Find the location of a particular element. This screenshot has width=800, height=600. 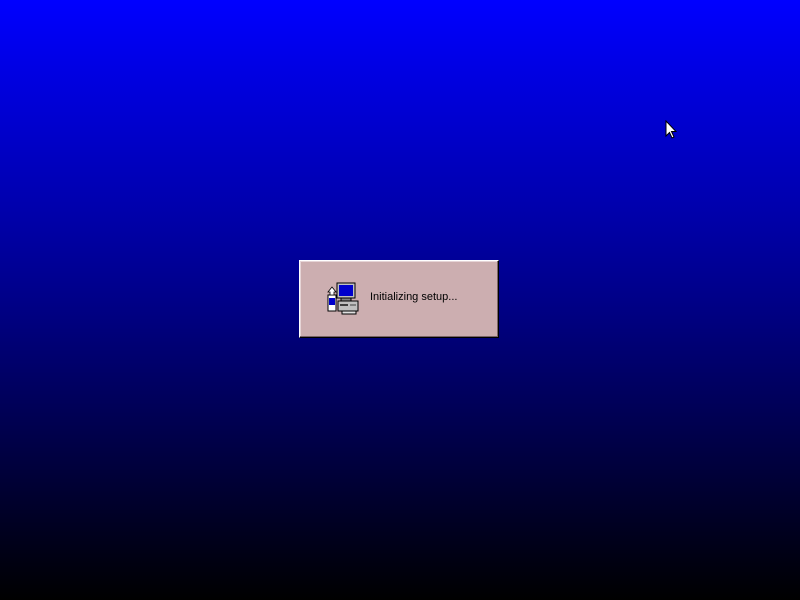

setup-computer-icon is located at coordinates (342, 299).